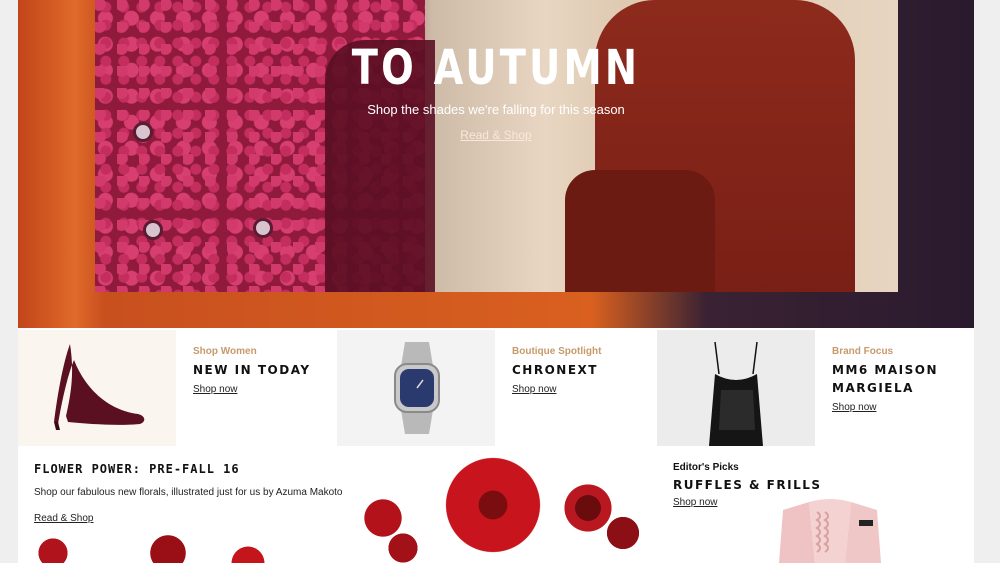 The height and width of the screenshot is (563, 1000). Describe the element at coordinates (496, 68) in the screenshot. I see `hero-title: TO AUTUMN` at that location.